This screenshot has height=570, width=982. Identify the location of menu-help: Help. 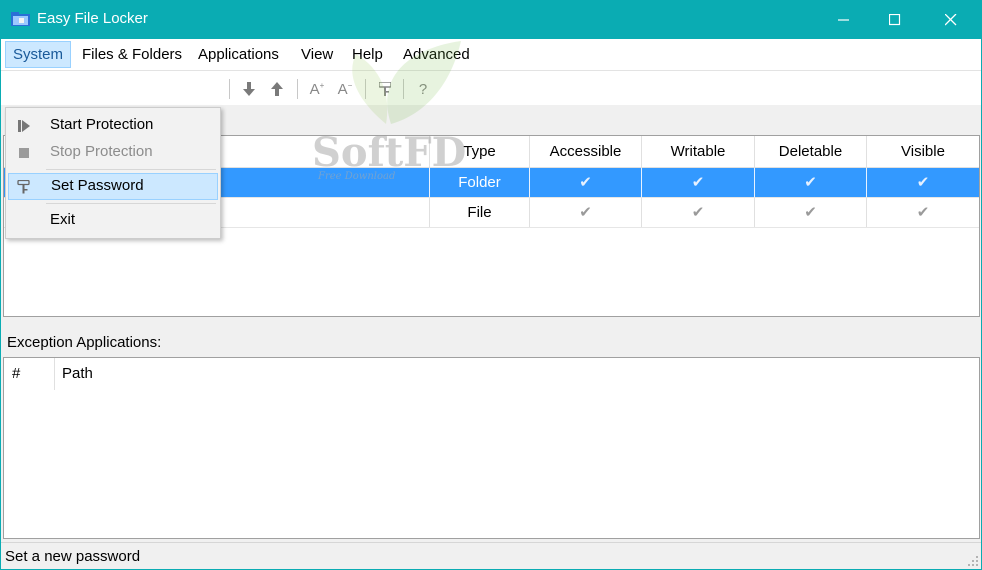
(367, 54).